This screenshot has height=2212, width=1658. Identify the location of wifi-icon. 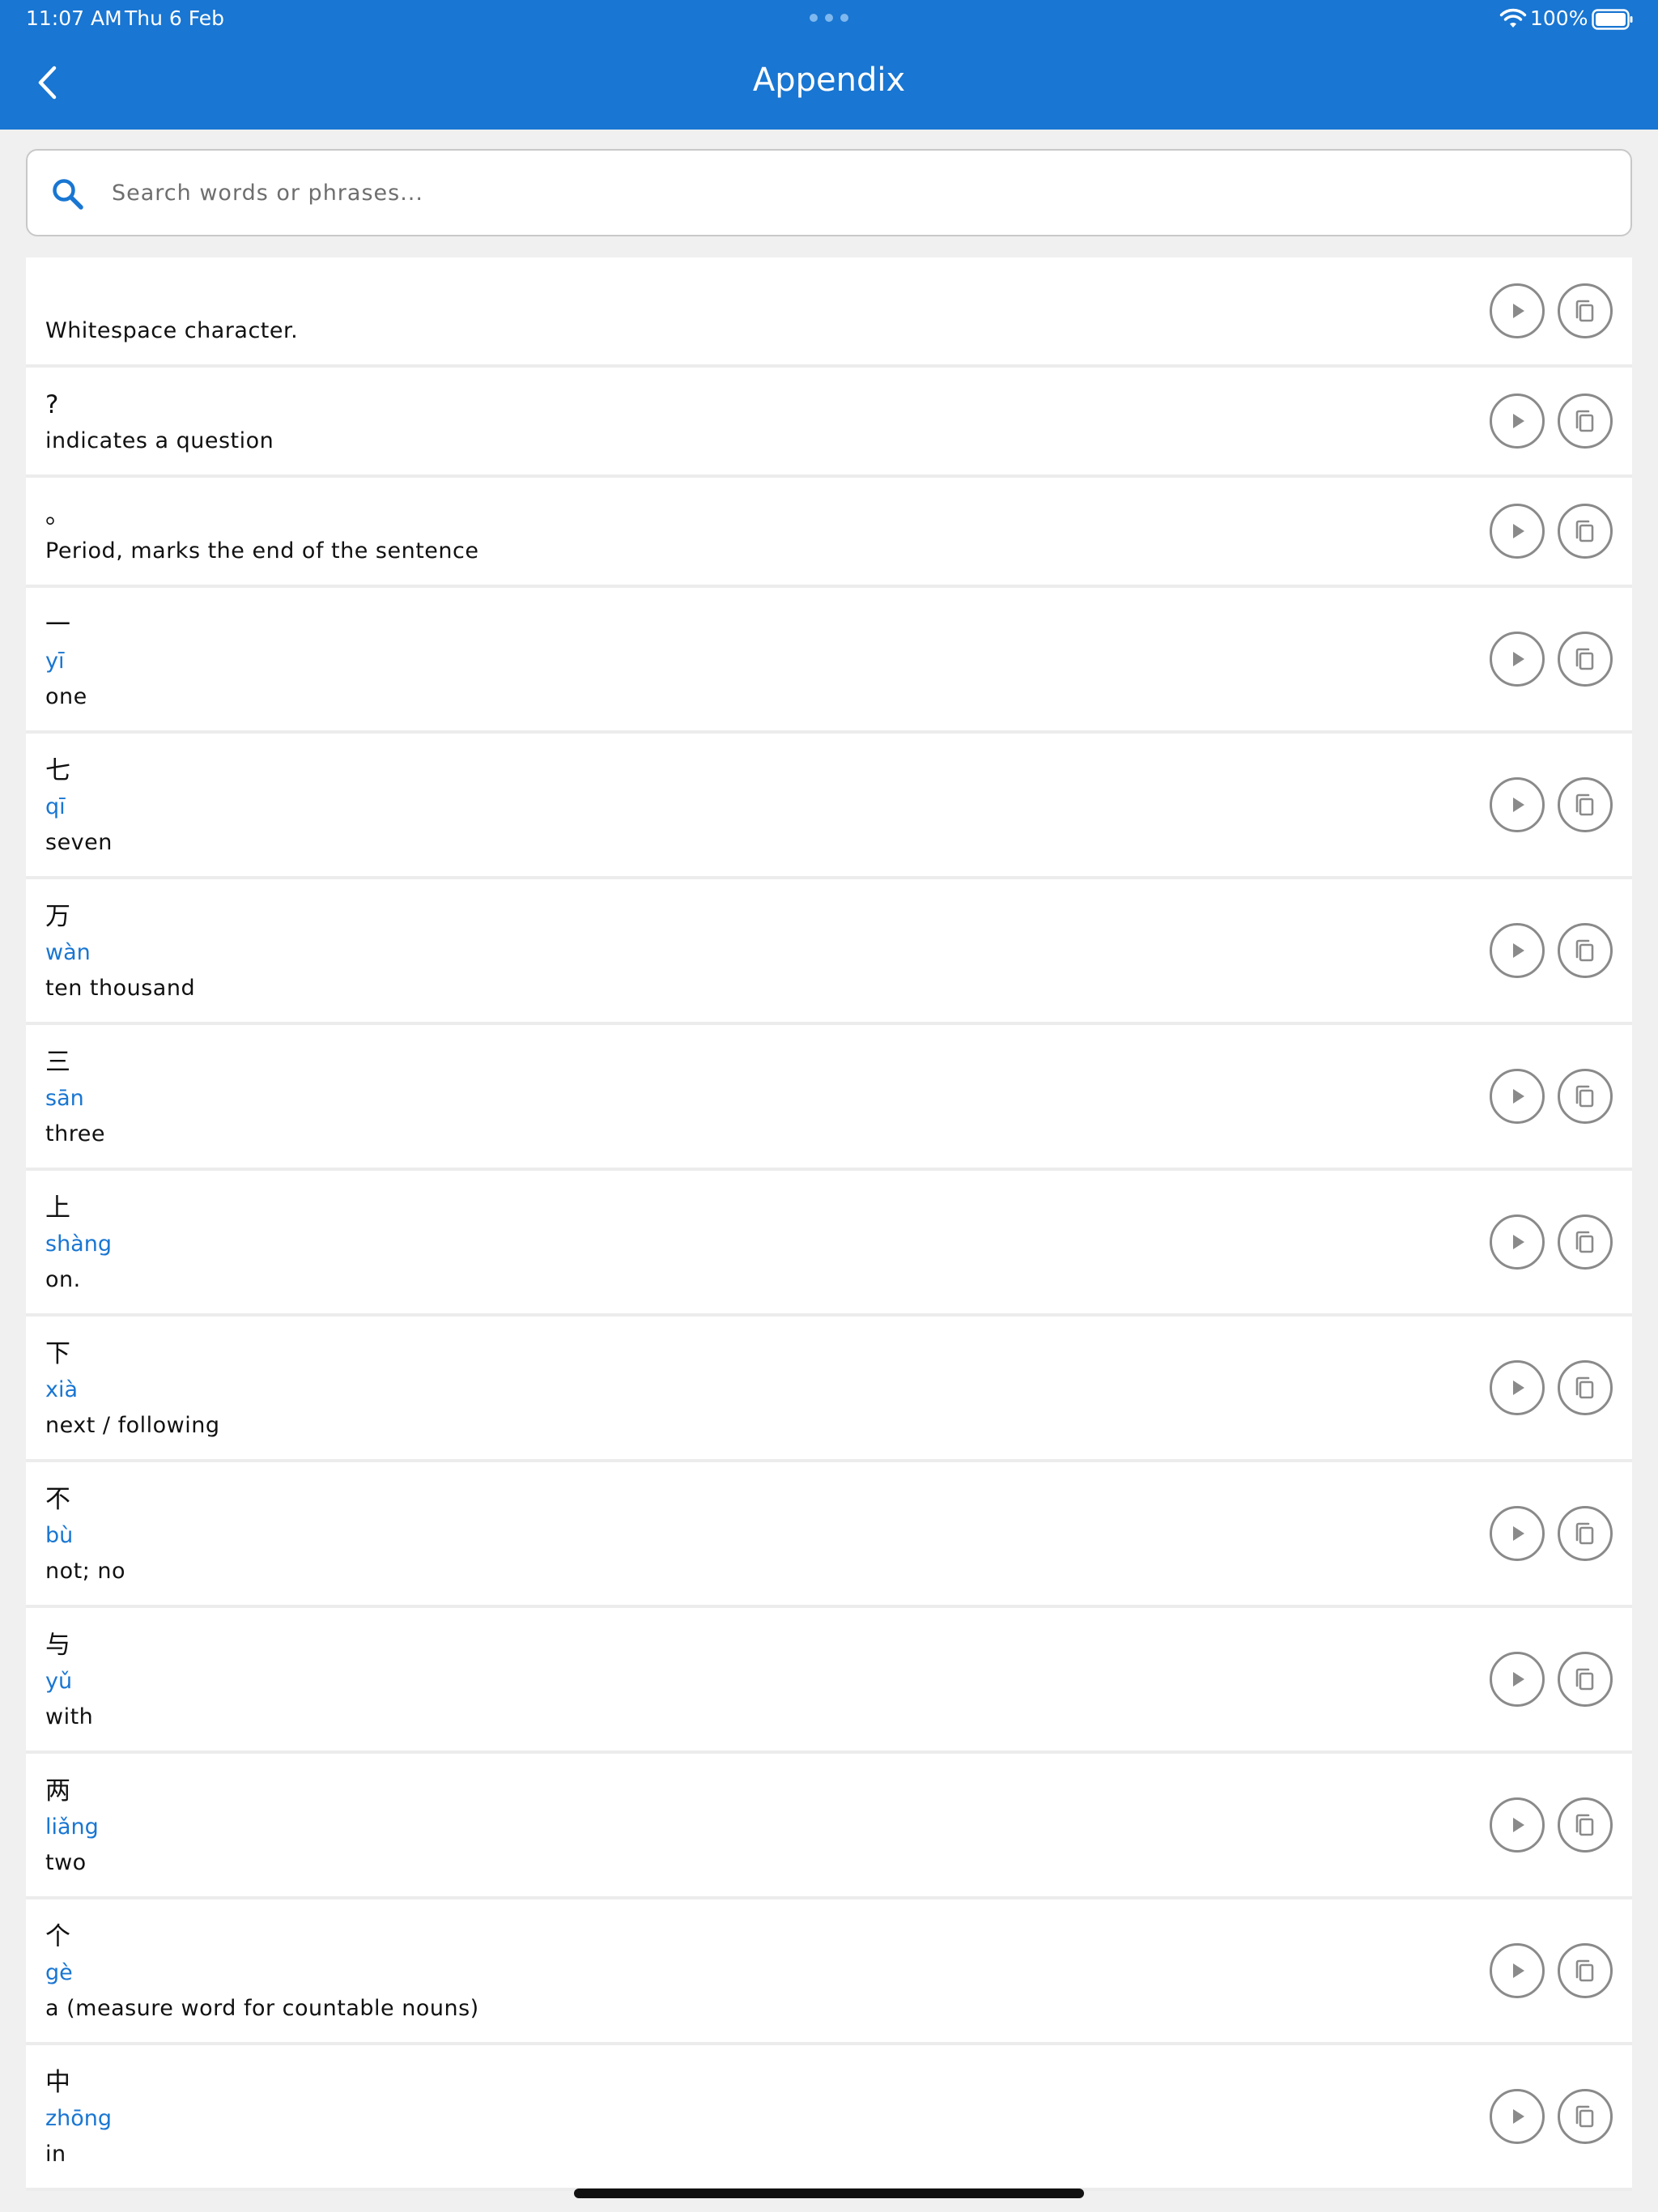
(1513, 18).